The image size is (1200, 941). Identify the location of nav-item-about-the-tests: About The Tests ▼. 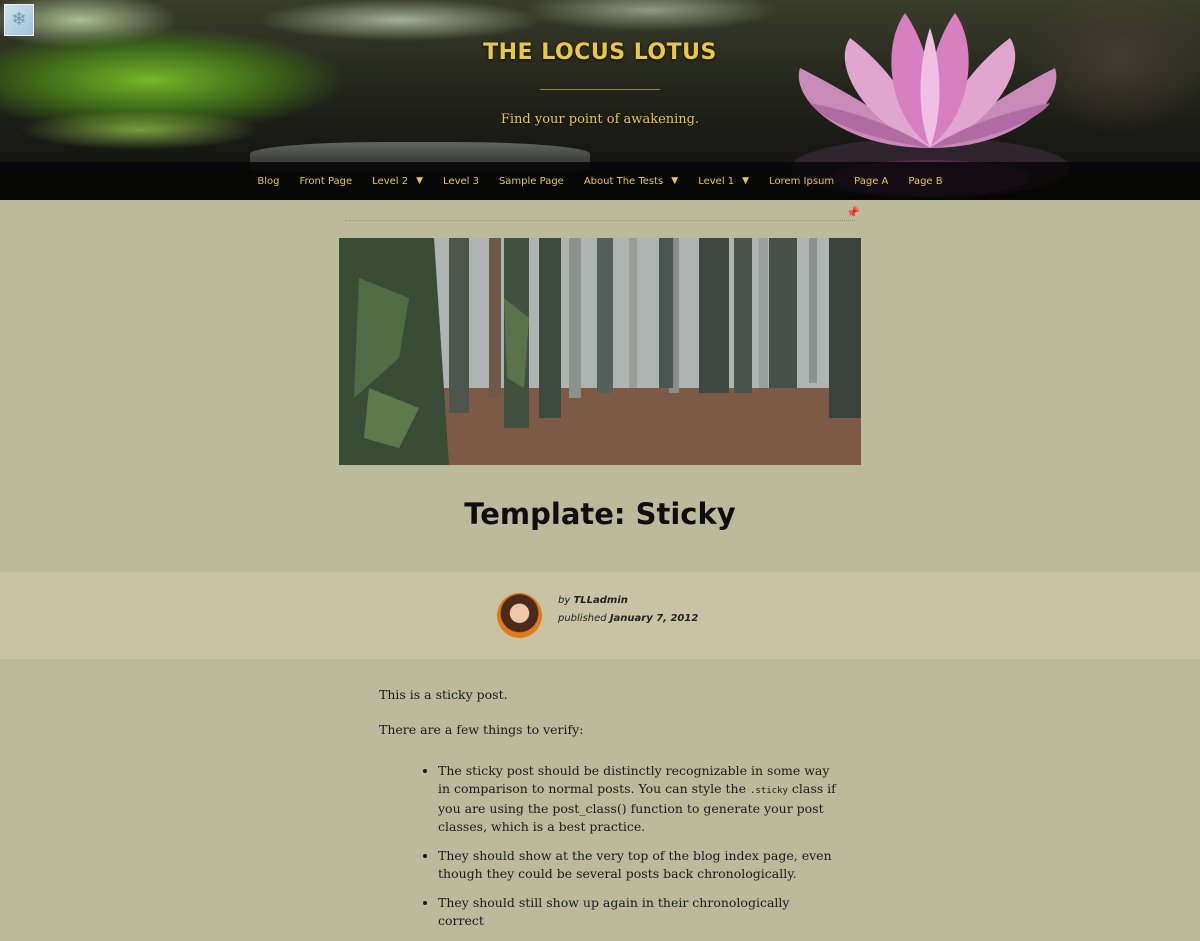
(631, 181).